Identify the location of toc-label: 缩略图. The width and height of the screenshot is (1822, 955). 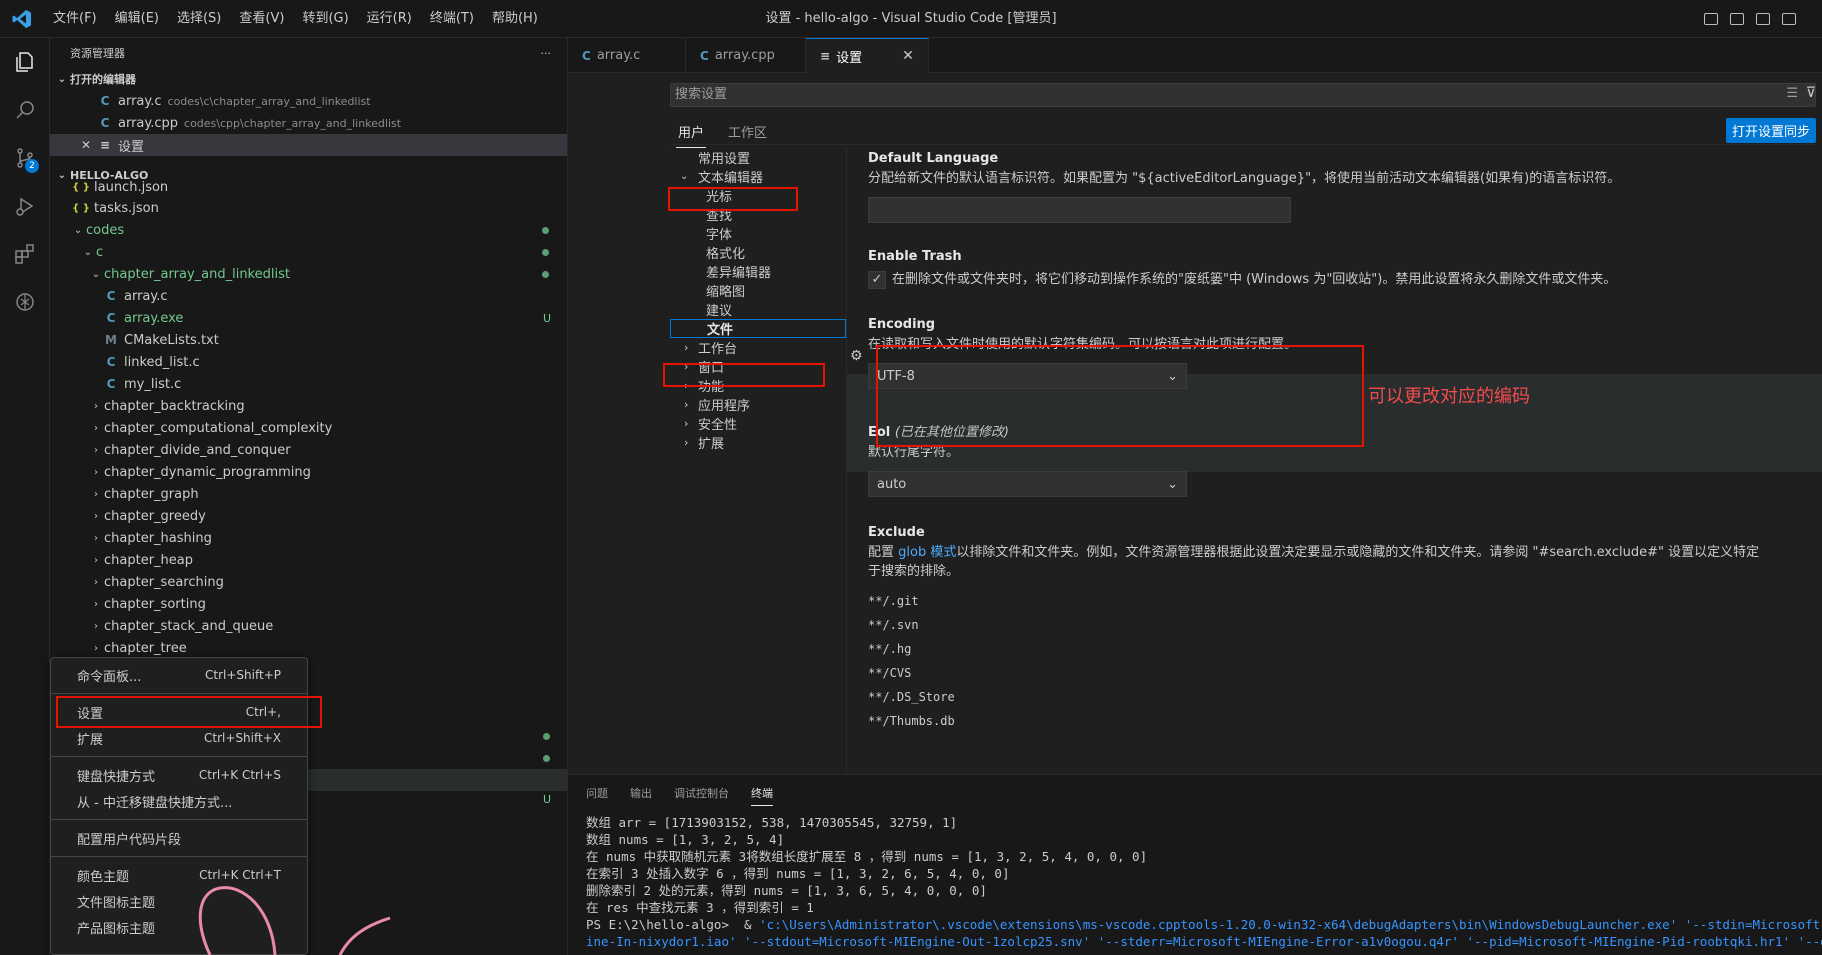
(726, 292).